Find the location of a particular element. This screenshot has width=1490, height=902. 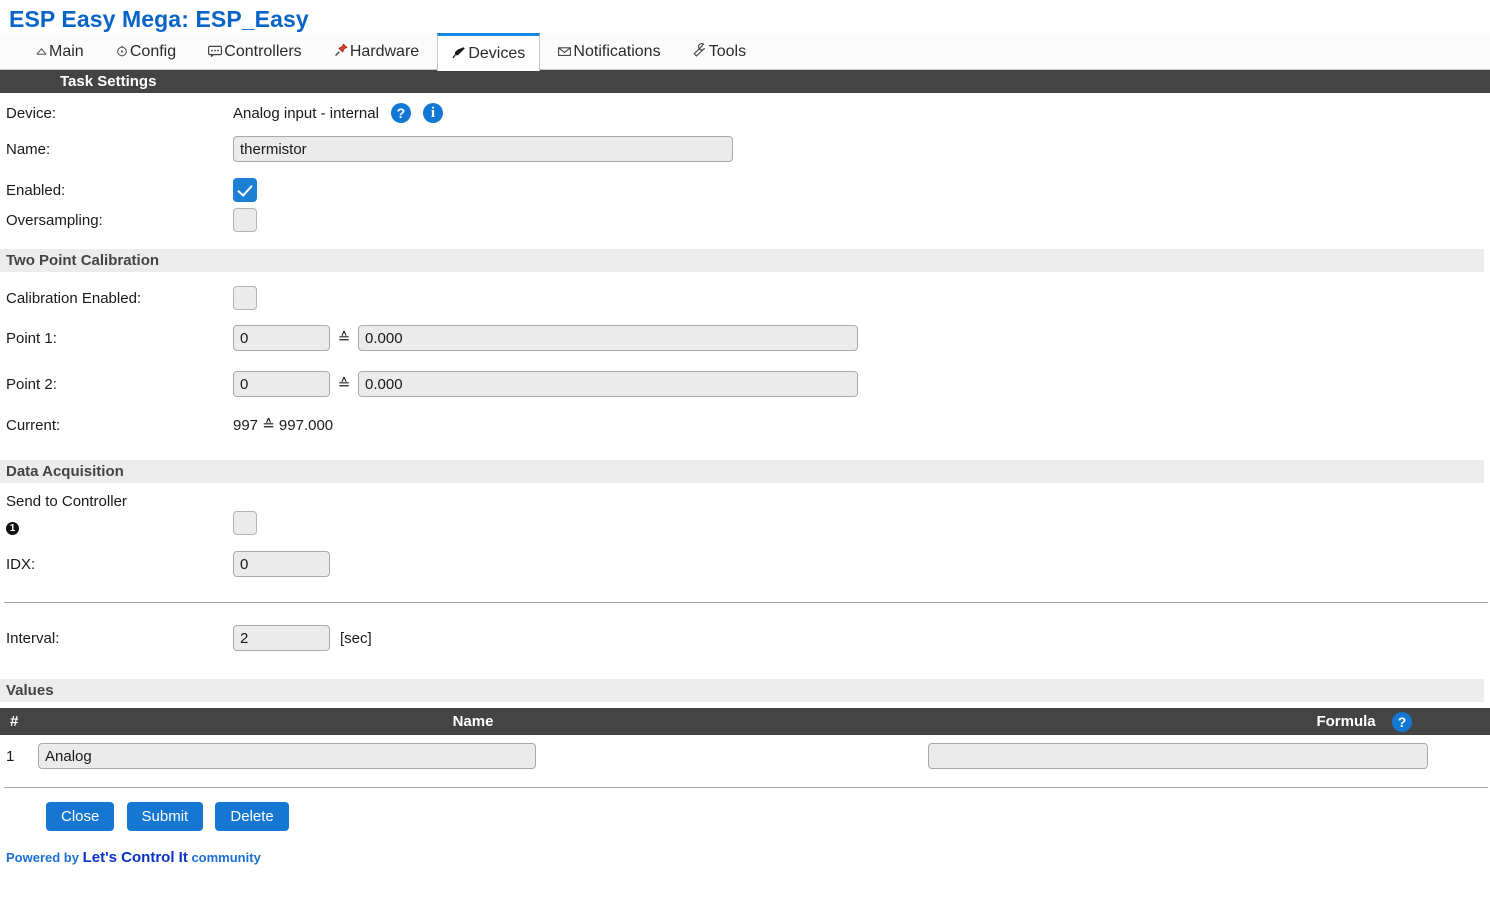

table-row: 1 is located at coordinates (745, 756).